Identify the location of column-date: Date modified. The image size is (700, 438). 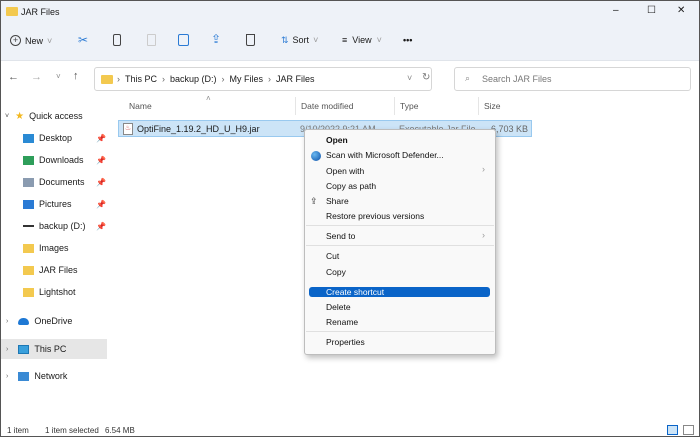
(327, 106).